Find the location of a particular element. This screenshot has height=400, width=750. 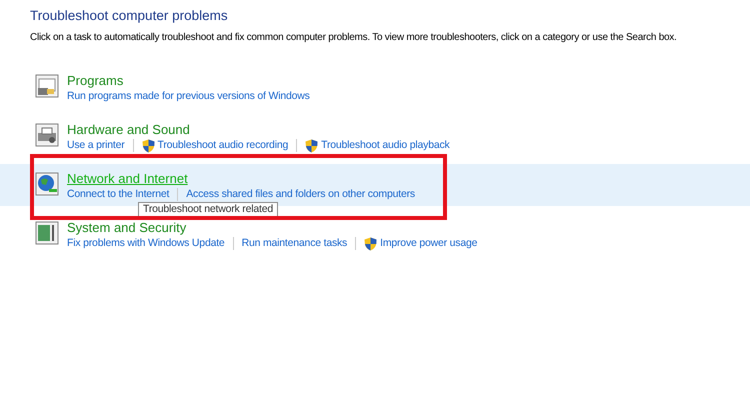

category-link: System and Security is located at coordinates (126, 227).